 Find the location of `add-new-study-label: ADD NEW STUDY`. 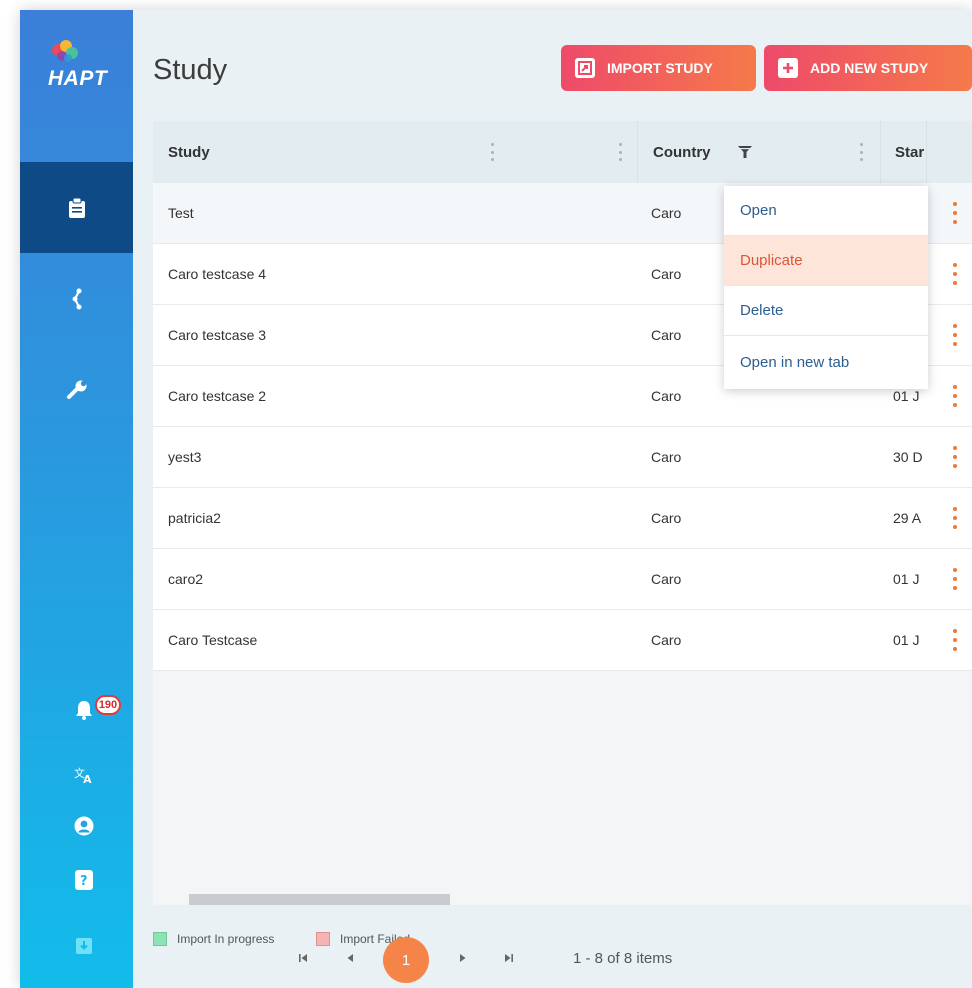

add-new-study-label: ADD NEW STUDY is located at coordinates (869, 68).